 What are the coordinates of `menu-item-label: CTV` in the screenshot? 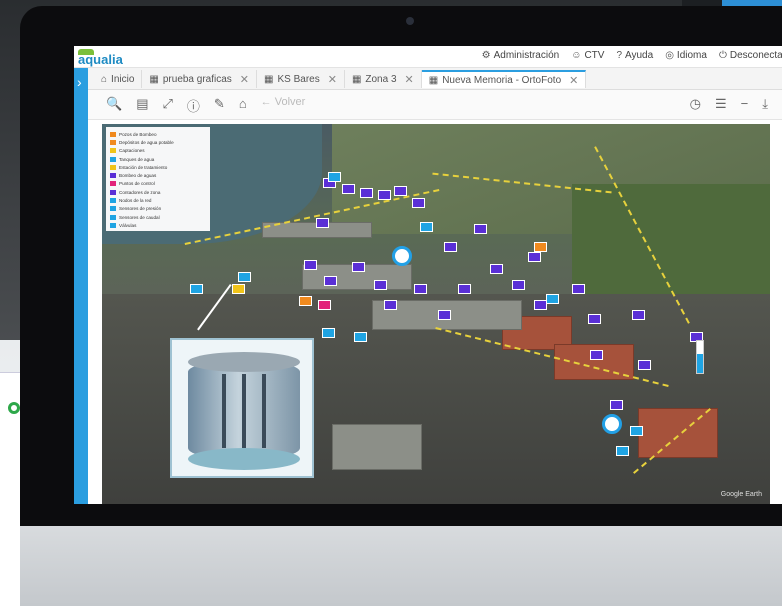 It's located at (594, 55).